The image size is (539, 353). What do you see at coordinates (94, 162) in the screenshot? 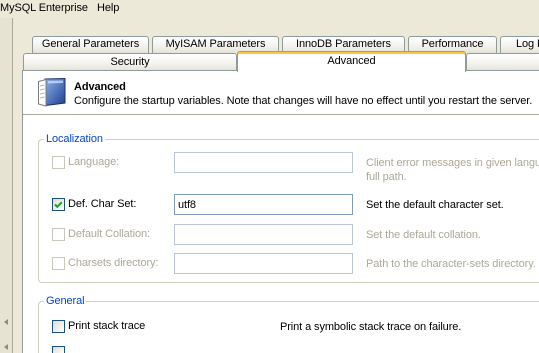
I see `language-label: Language:` at bounding box center [94, 162].